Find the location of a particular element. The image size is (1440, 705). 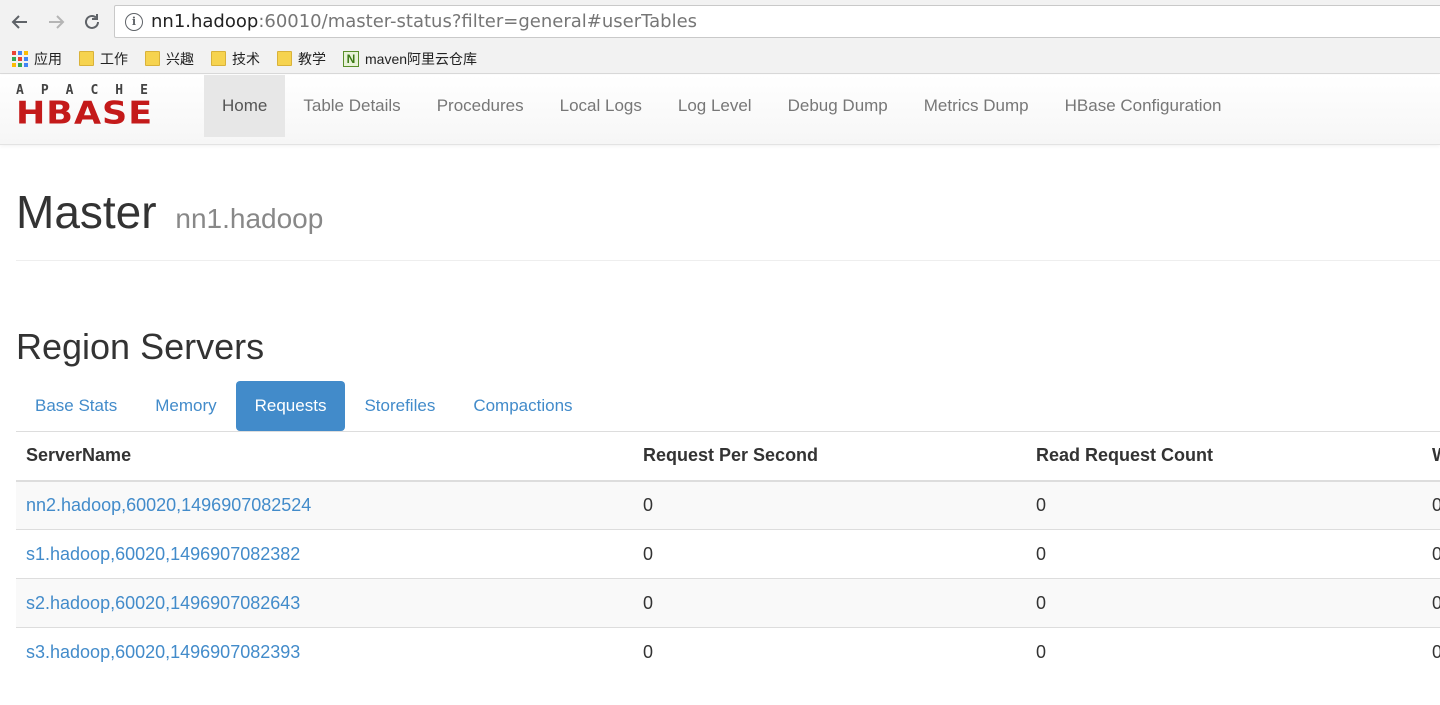

nav-table-details: Table Details is located at coordinates (351, 106).